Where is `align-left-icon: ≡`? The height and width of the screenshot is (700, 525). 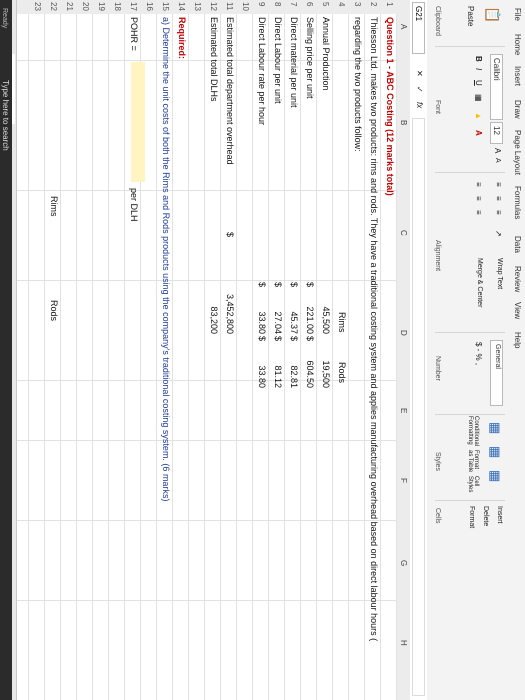
align-left-icon: ≡ is located at coordinates (478, 184).